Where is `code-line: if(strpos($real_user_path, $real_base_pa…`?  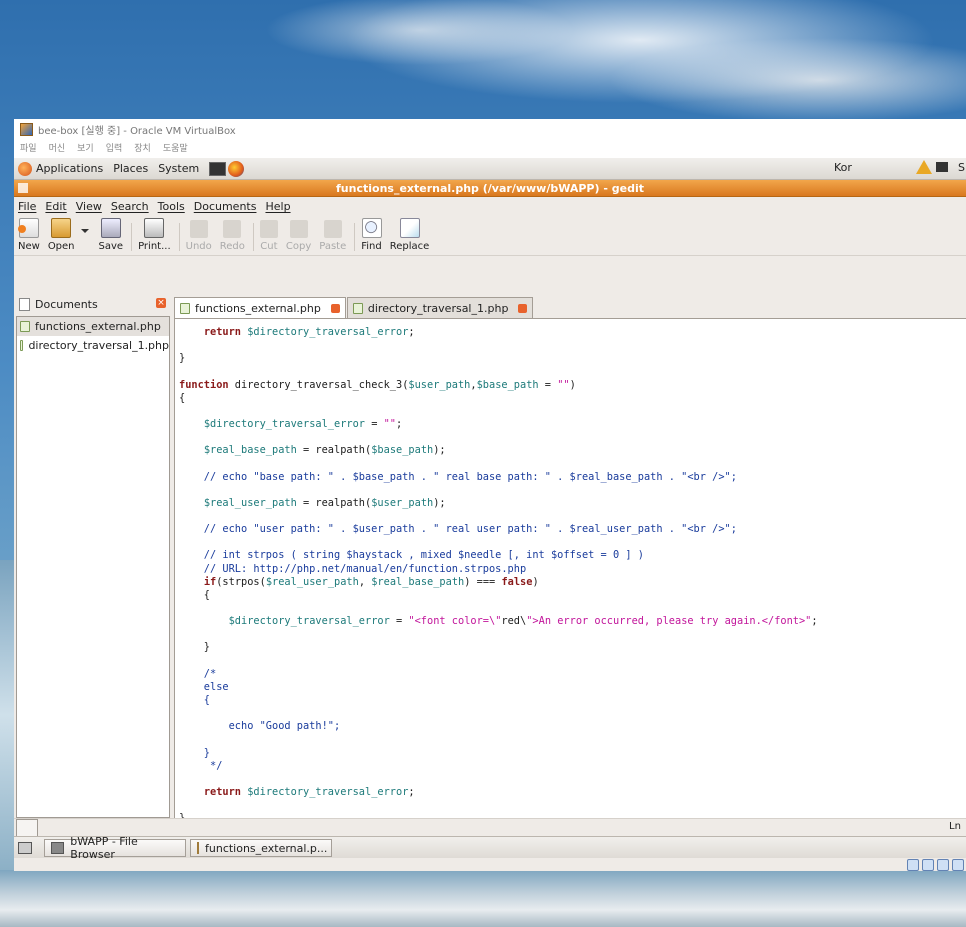
code-line: if(strpos($real_user_path, $real_base_pa… is located at coordinates (572, 582).